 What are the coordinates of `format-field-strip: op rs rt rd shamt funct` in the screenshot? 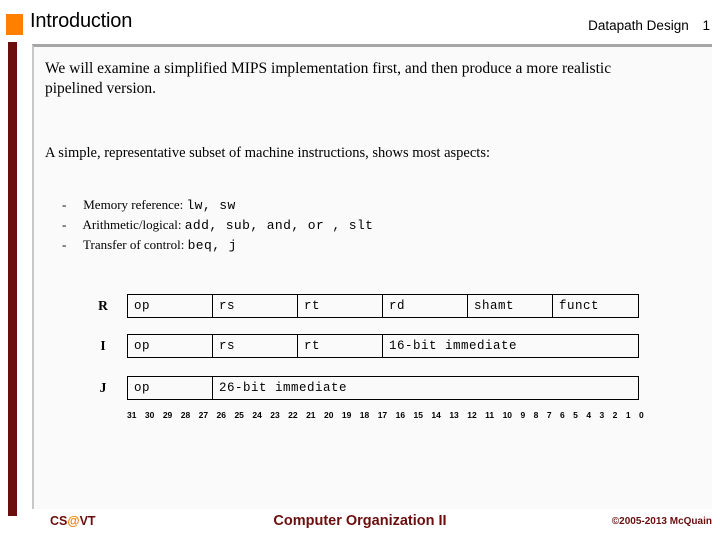 It's located at (383, 306).